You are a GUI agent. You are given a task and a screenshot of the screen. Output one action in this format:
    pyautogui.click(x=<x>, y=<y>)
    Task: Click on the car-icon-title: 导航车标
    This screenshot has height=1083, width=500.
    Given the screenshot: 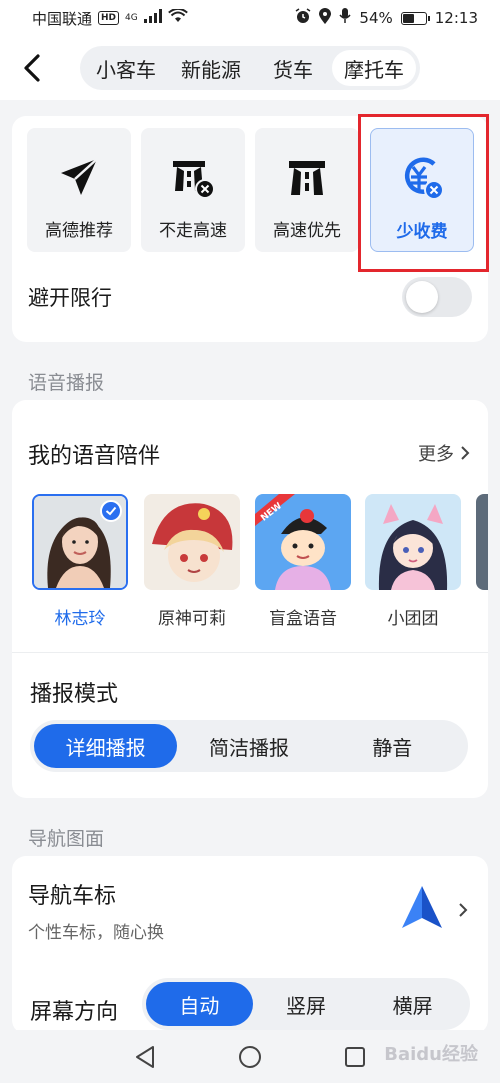 What is the action you would take?
    pyautogui.click(x=72, y=896)
    